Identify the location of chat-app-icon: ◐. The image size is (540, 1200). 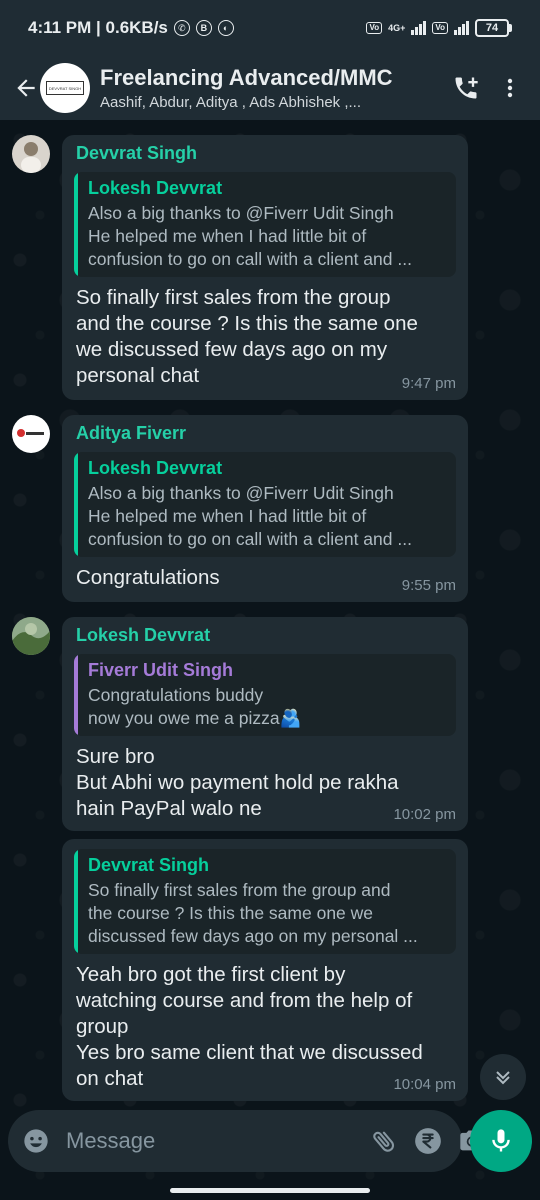
(225, 28).